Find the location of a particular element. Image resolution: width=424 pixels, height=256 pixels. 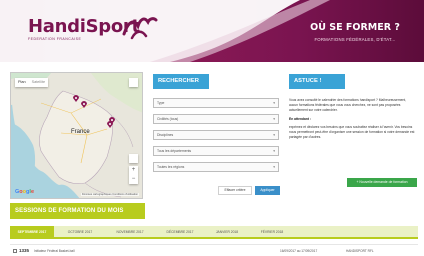

select-label: Disciplines is located at coordinates (165, 135).